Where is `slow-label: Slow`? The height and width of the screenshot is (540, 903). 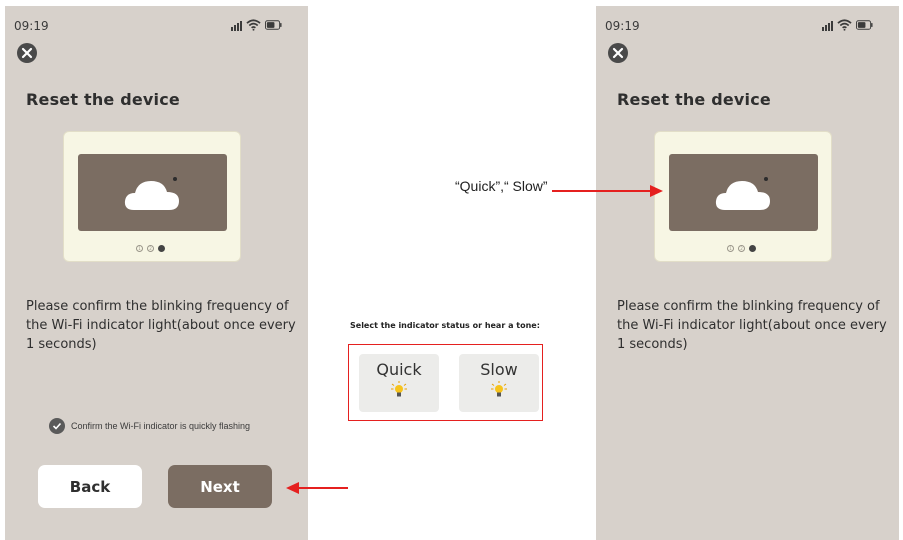
slow-label: Slow is located at coordinates (499, 369).